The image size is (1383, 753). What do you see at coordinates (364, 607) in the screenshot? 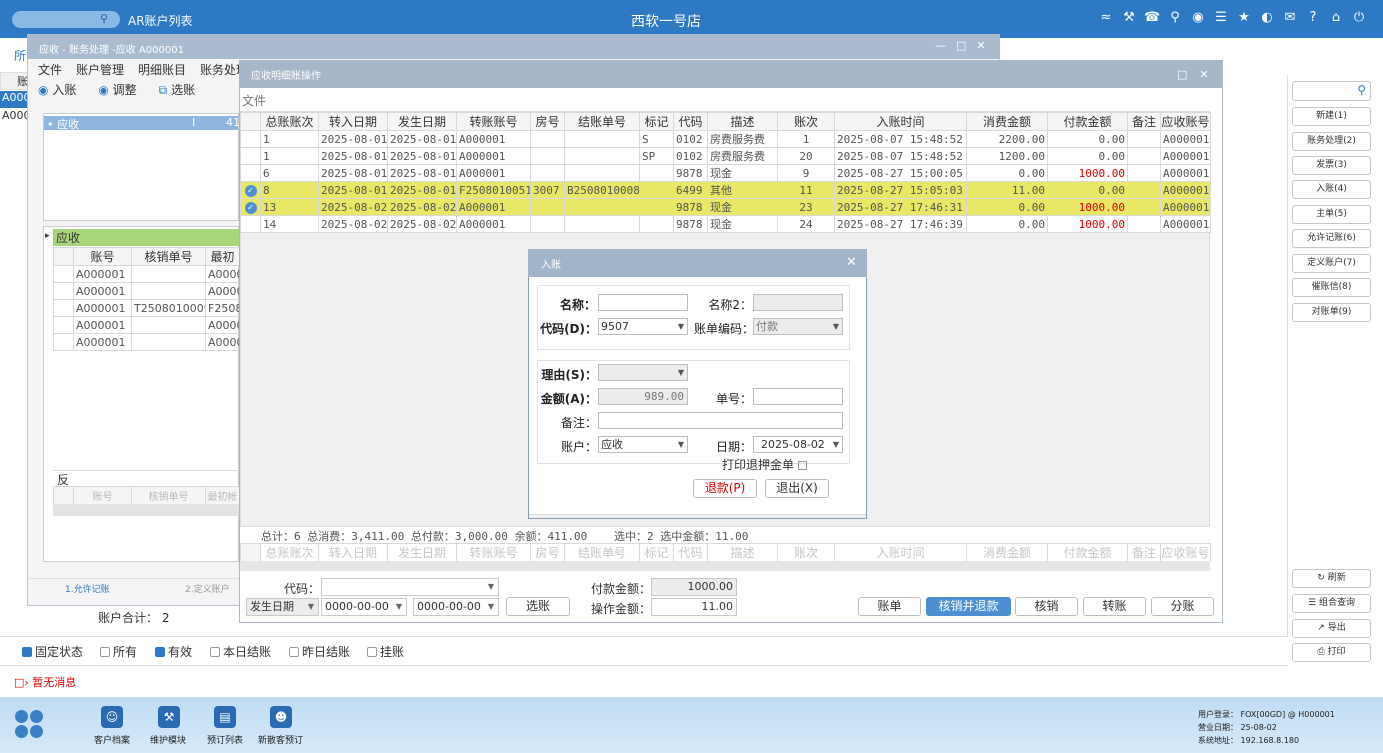
I see `date-from-select: 0000-00-00 ▼` at bounding box center [364, 607].